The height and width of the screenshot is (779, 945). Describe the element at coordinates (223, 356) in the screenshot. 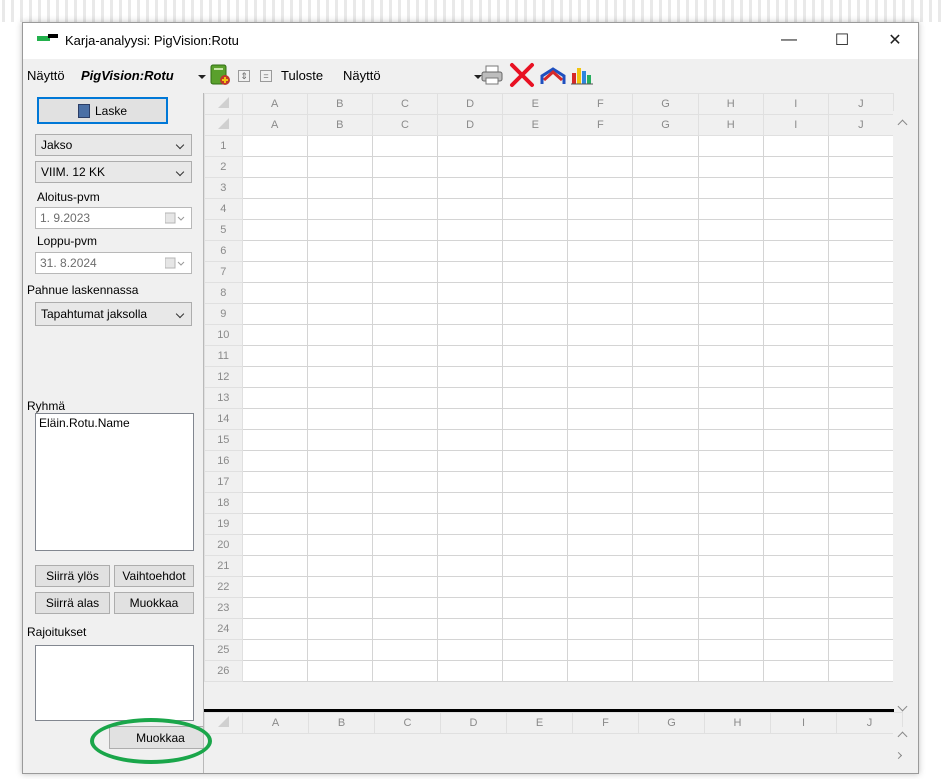

I see `row-header: 11` at that location.